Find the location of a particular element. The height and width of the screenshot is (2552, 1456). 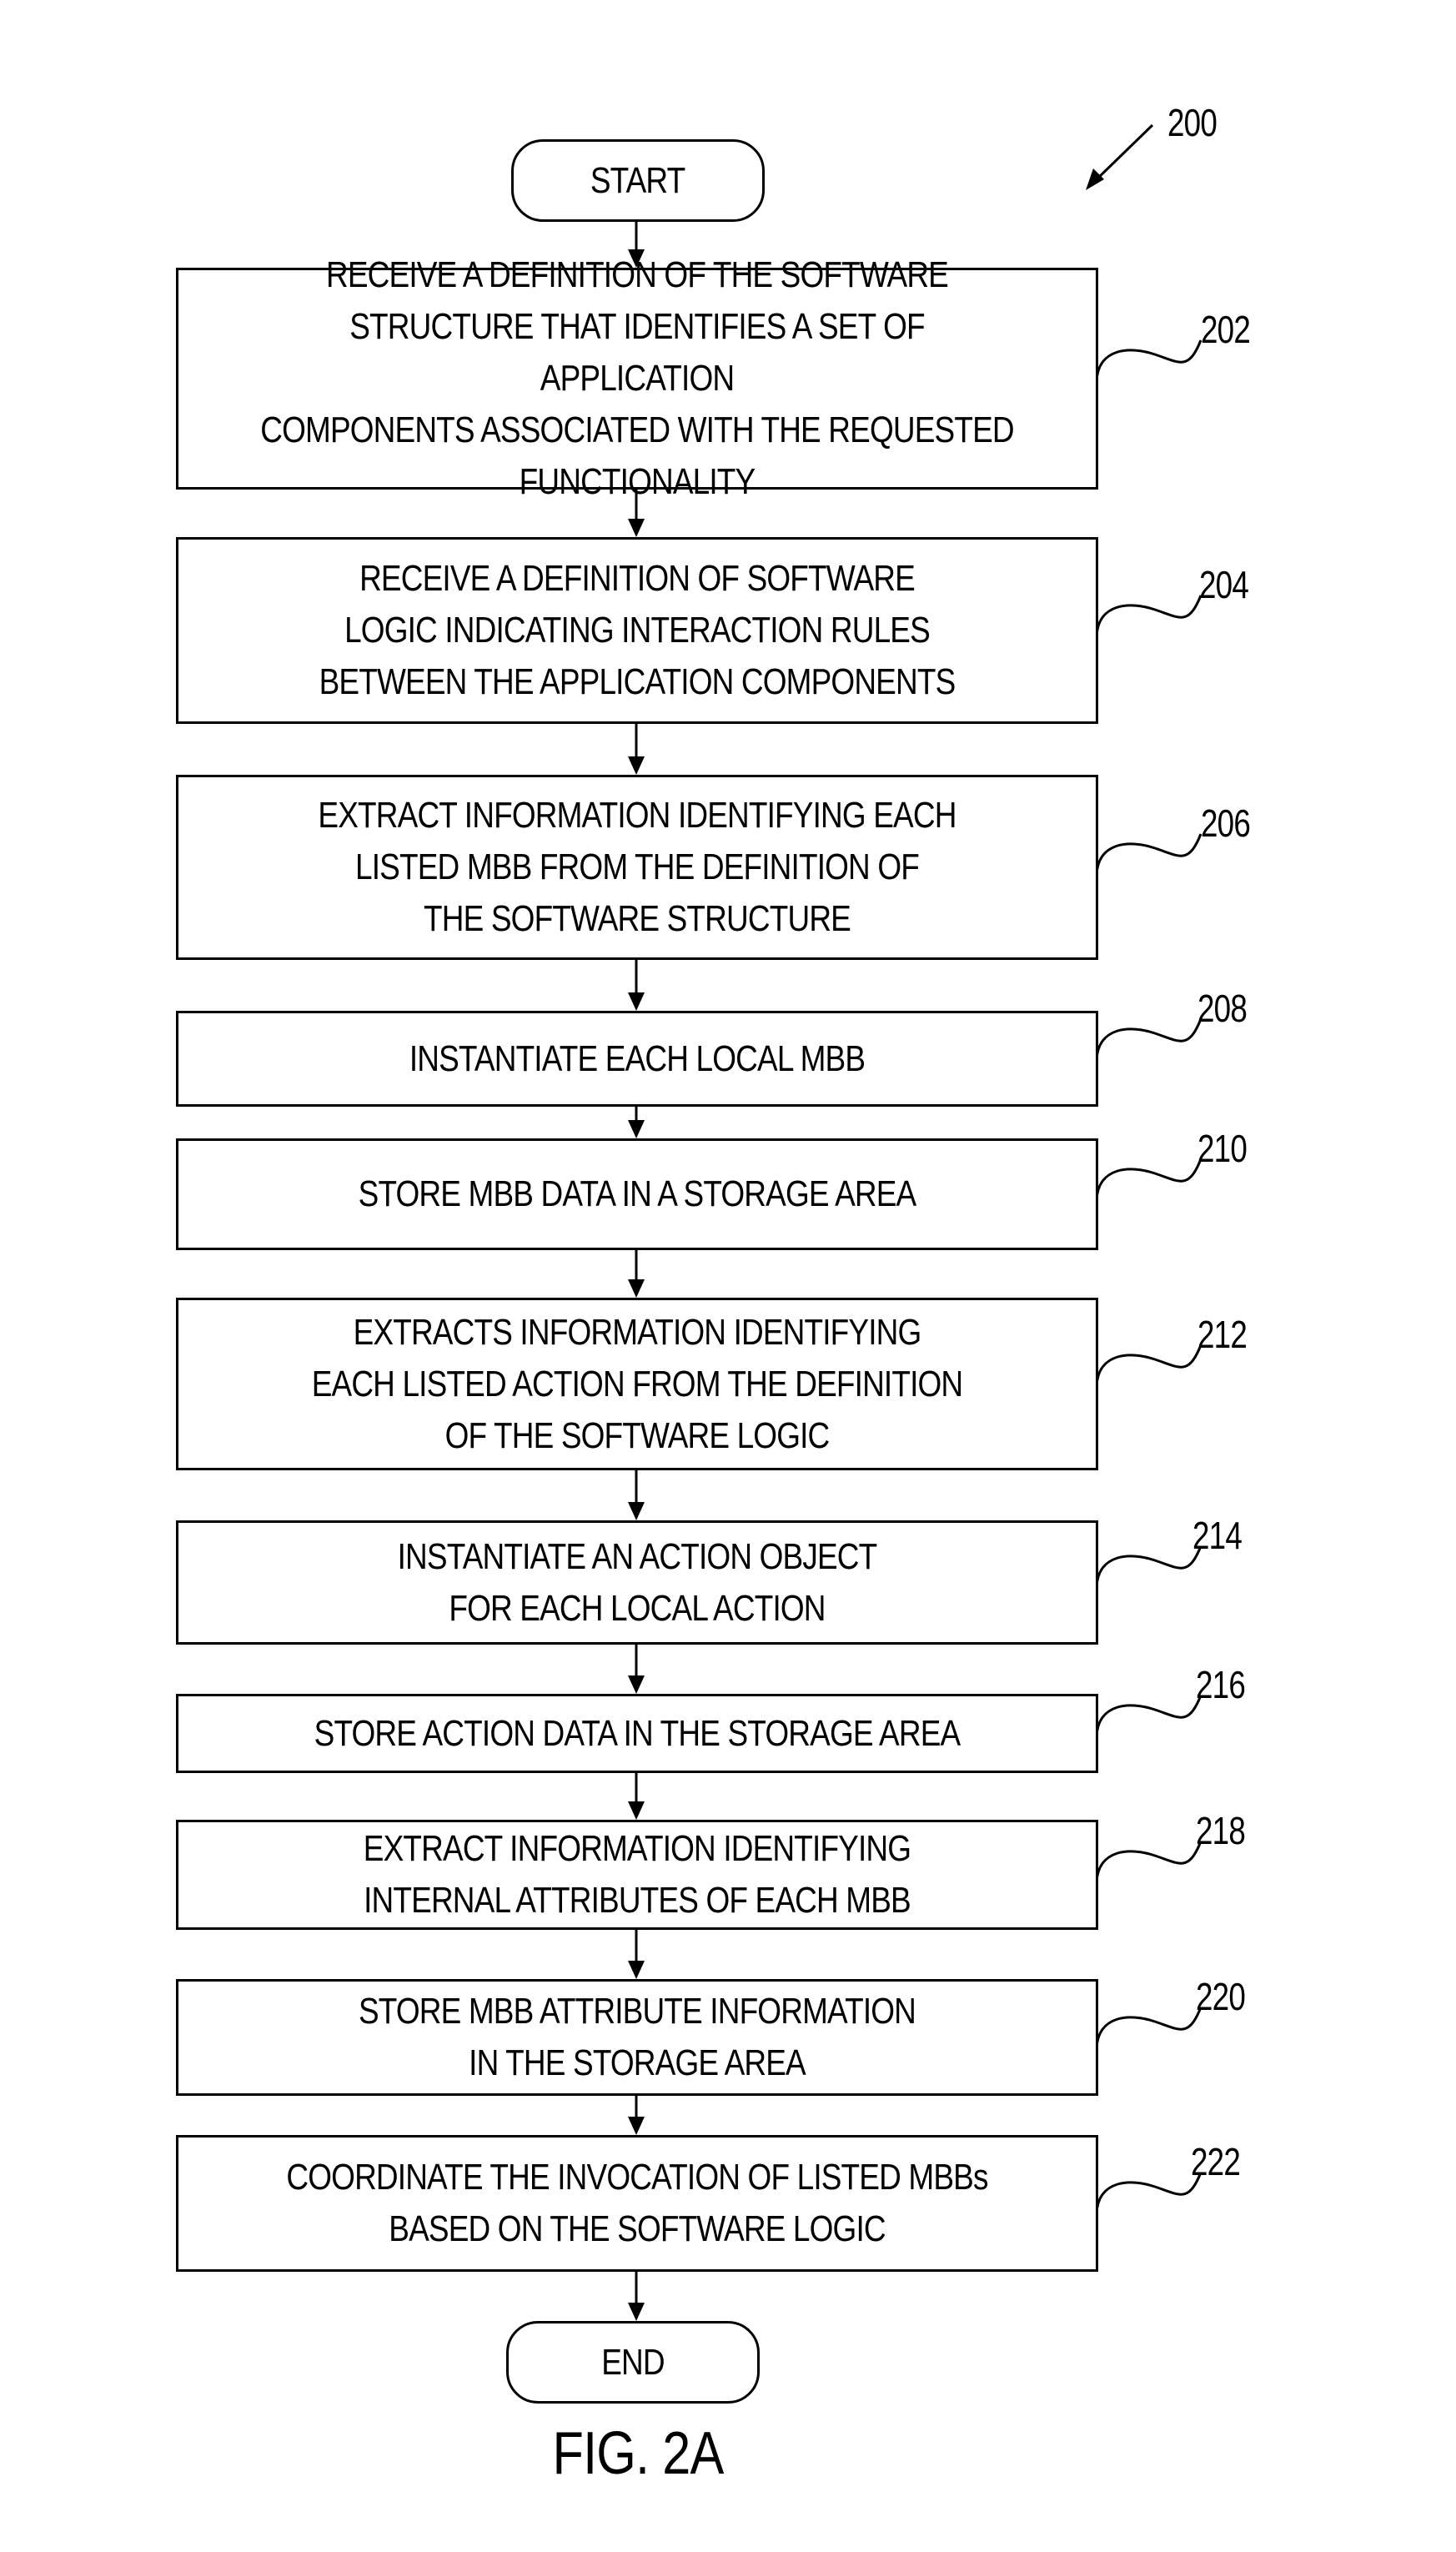

step-208: INSTANTIATE EACH LOCAL MBB is located at coordinates (637, 1059).